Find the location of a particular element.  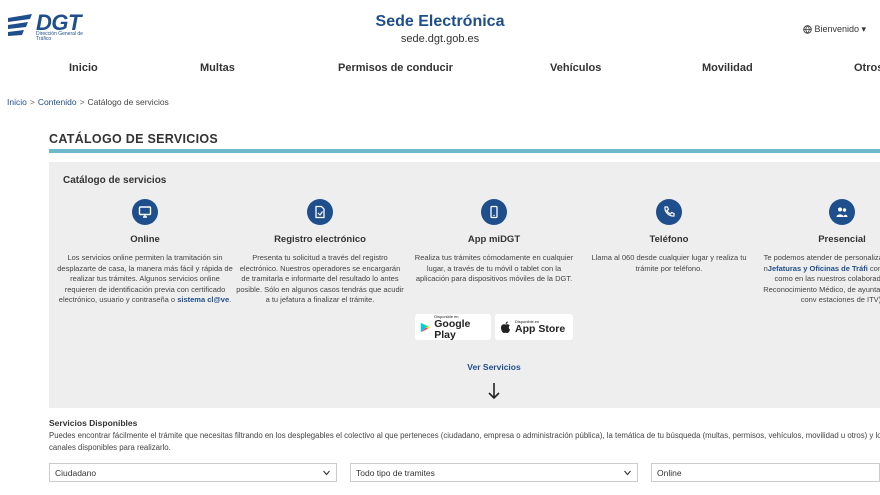

jefaturas-link: Jefaturas y Oficinas de Tráfi is located at coordinates (818, 268).